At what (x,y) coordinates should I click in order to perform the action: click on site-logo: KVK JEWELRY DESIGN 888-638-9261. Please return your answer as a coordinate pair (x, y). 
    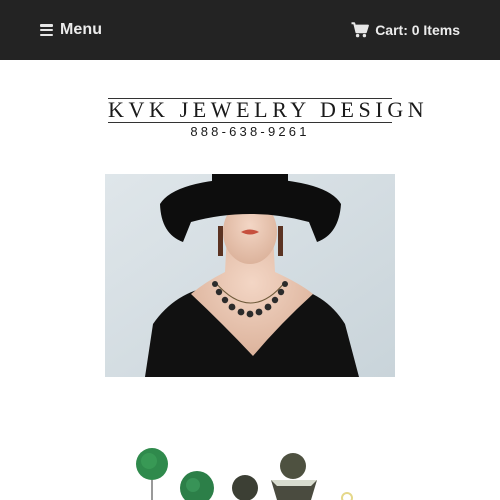
    Looking at the image, I should click on (268, 118).